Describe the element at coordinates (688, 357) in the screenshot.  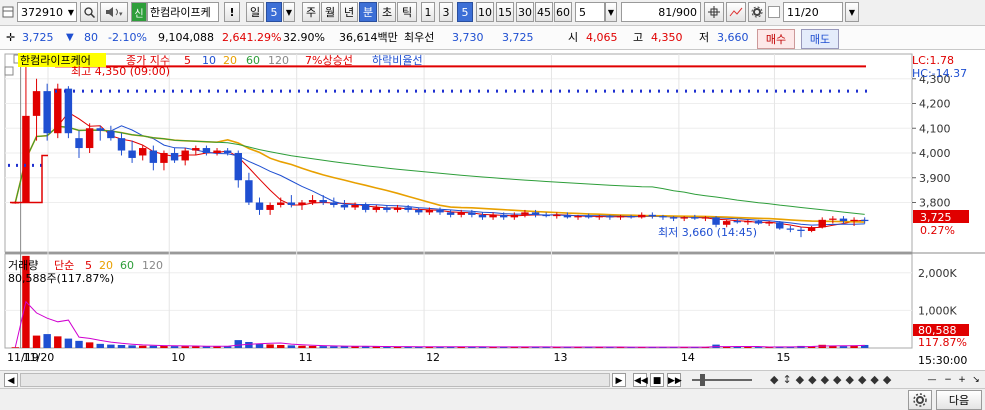
I see `x-axis-label: 14` at that location.